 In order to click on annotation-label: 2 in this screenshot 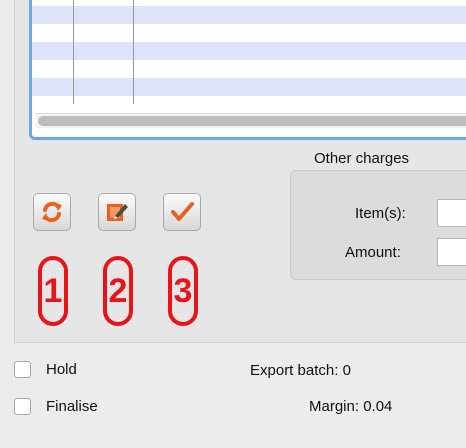, I will do `click(118, 291)`.